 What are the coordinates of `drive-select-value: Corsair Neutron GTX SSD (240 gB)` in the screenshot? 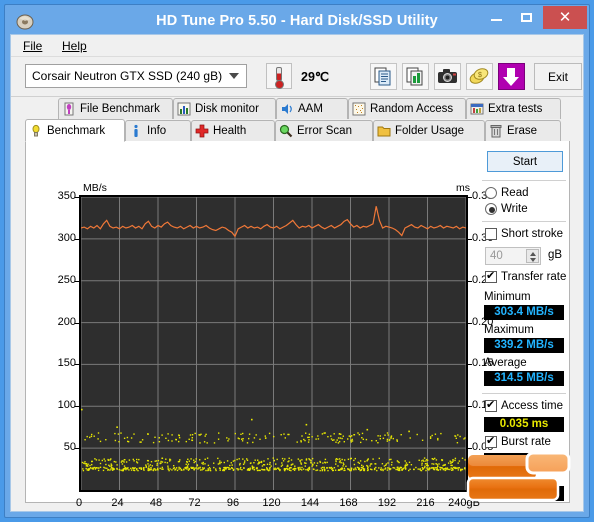 It's located at (127, 76).